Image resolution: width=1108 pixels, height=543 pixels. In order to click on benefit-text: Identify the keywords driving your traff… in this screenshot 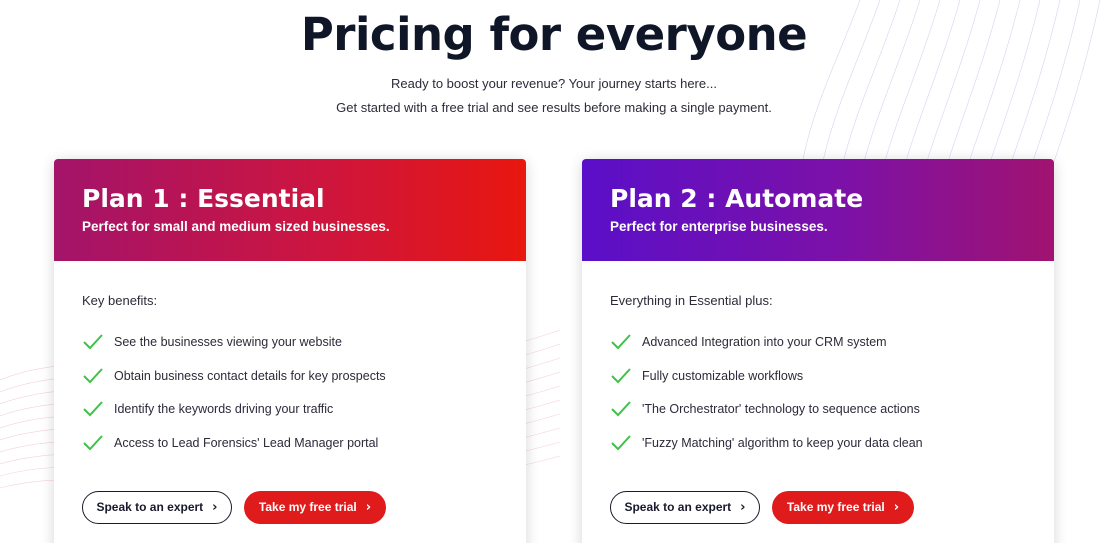, I will do `click(224, 409)`.